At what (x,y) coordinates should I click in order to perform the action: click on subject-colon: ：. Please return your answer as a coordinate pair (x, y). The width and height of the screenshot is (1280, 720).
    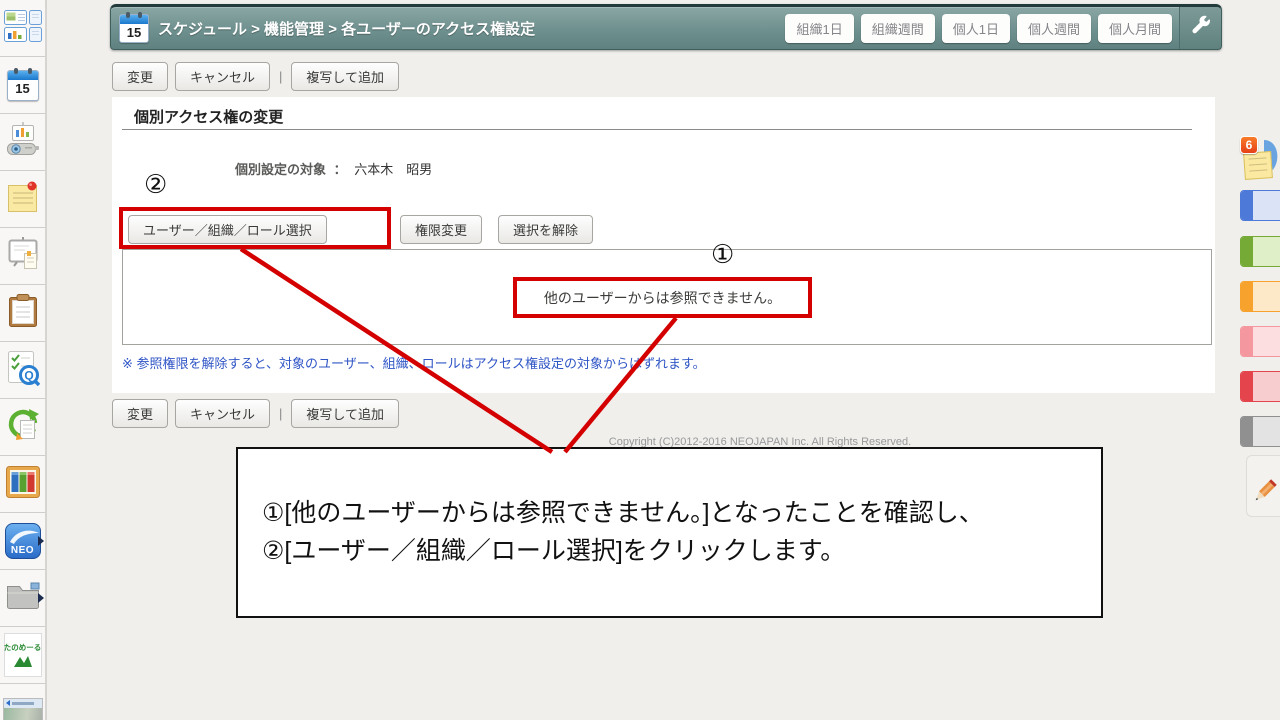
    Looking at the image, I should click on (340, 169).